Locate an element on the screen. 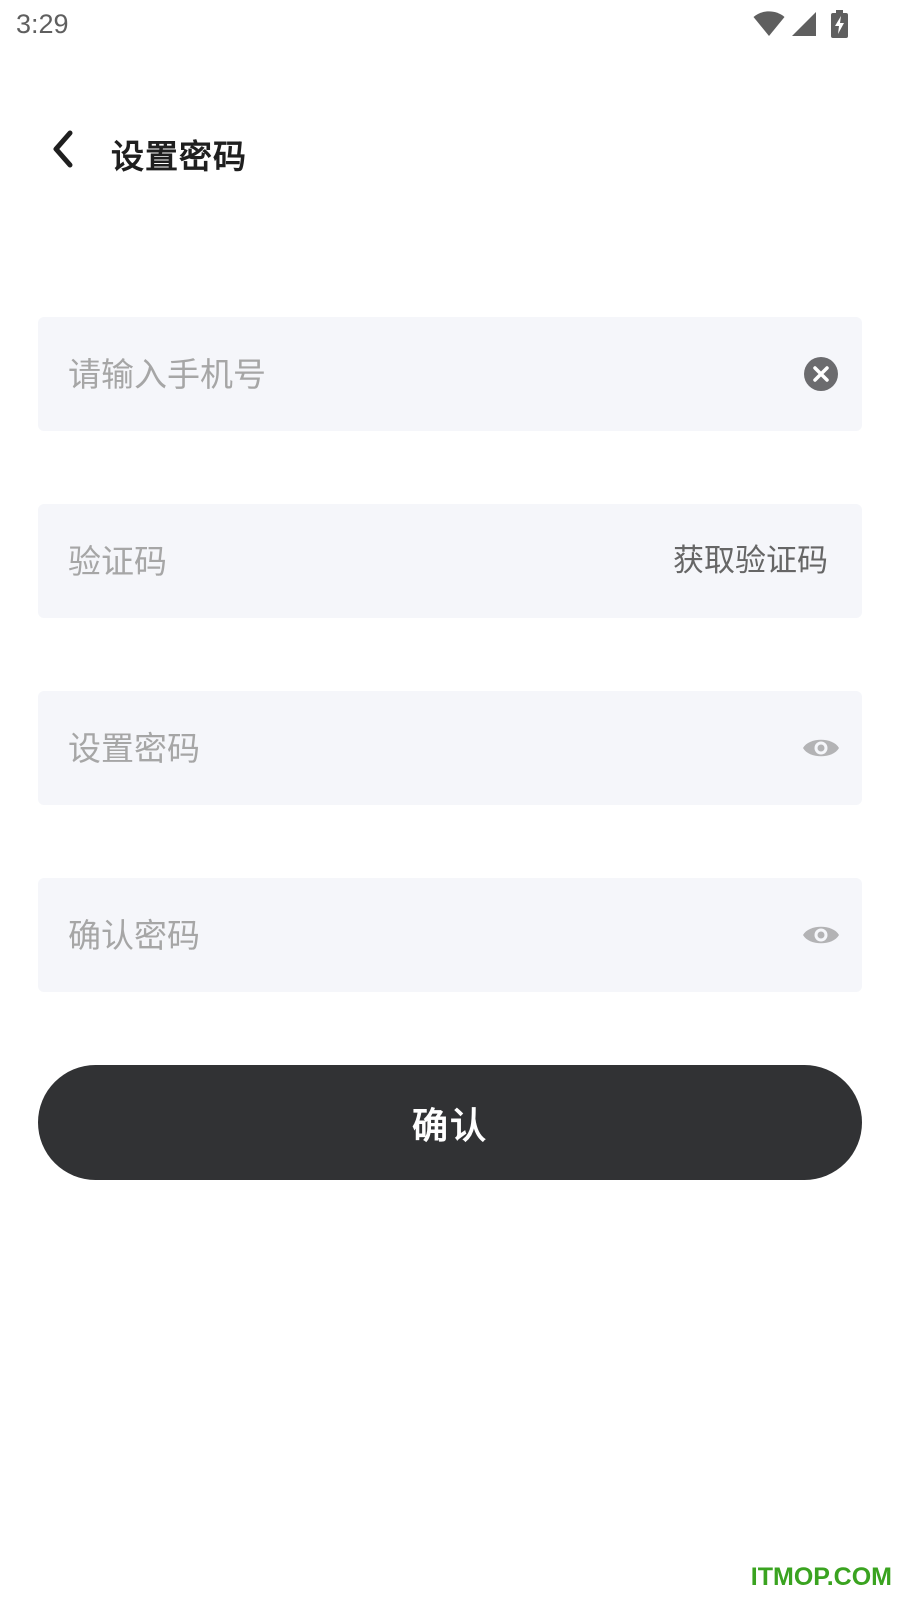 This screenshot has width=900, height=1600. set-password-field is located at coordinates (450, 748).